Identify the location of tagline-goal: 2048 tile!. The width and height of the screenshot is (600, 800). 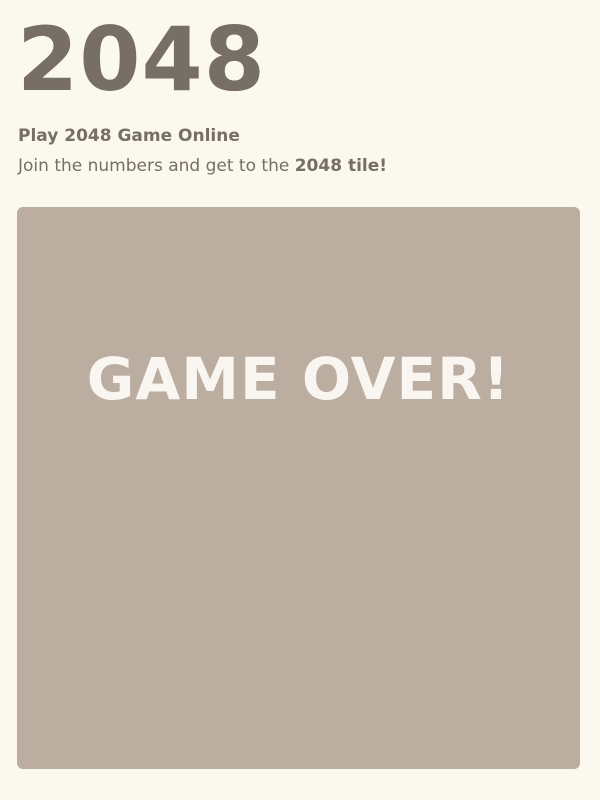
(341, 166).